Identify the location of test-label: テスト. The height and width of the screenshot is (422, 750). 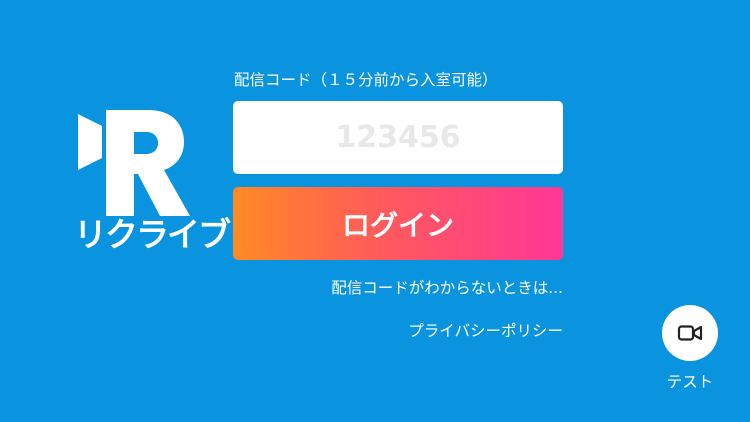
(690, 382).